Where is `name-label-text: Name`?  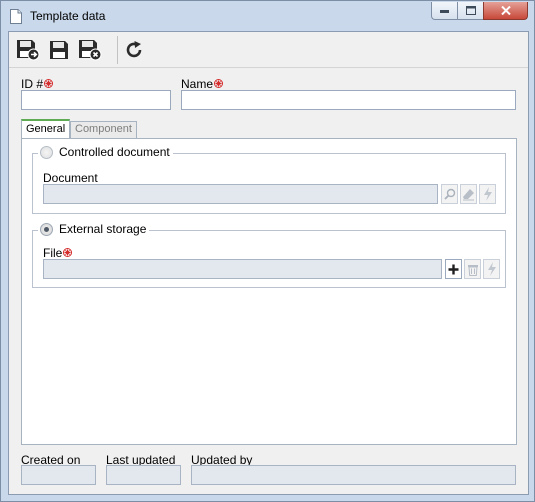
name-label-text: Name is located at coordinates (197, 84).